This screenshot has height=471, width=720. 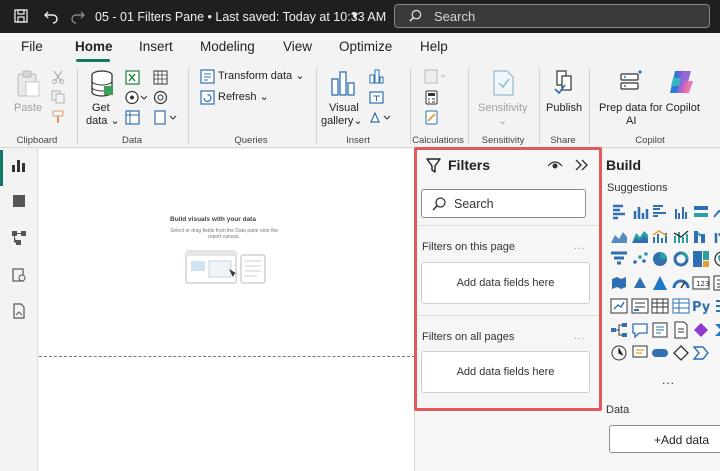 I want to click on add-data-button: +Add data, so click(x=664, y=439).